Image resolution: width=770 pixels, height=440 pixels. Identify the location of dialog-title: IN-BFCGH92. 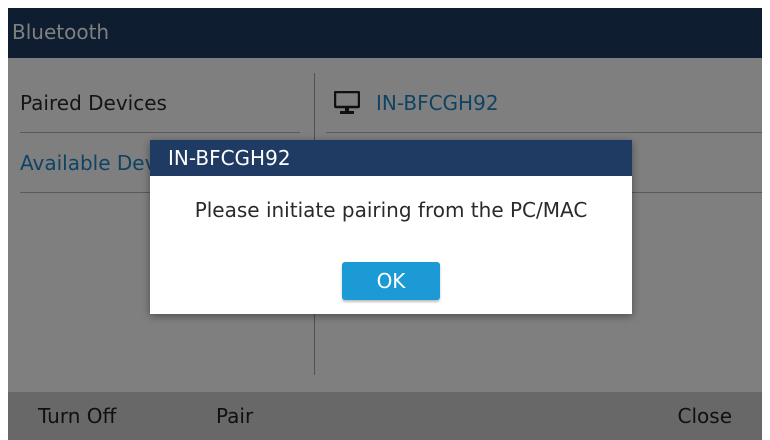
(391, 158).